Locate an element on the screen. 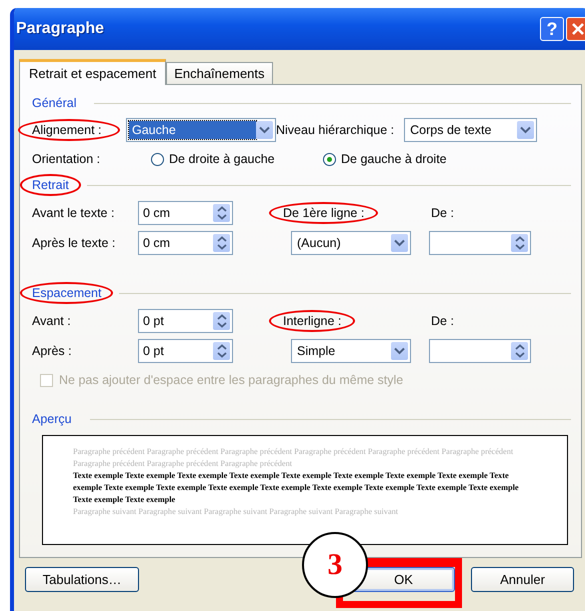 The width and height of the screenshot is (585, 611). section-title: Général is located at coordinates (54, 103).